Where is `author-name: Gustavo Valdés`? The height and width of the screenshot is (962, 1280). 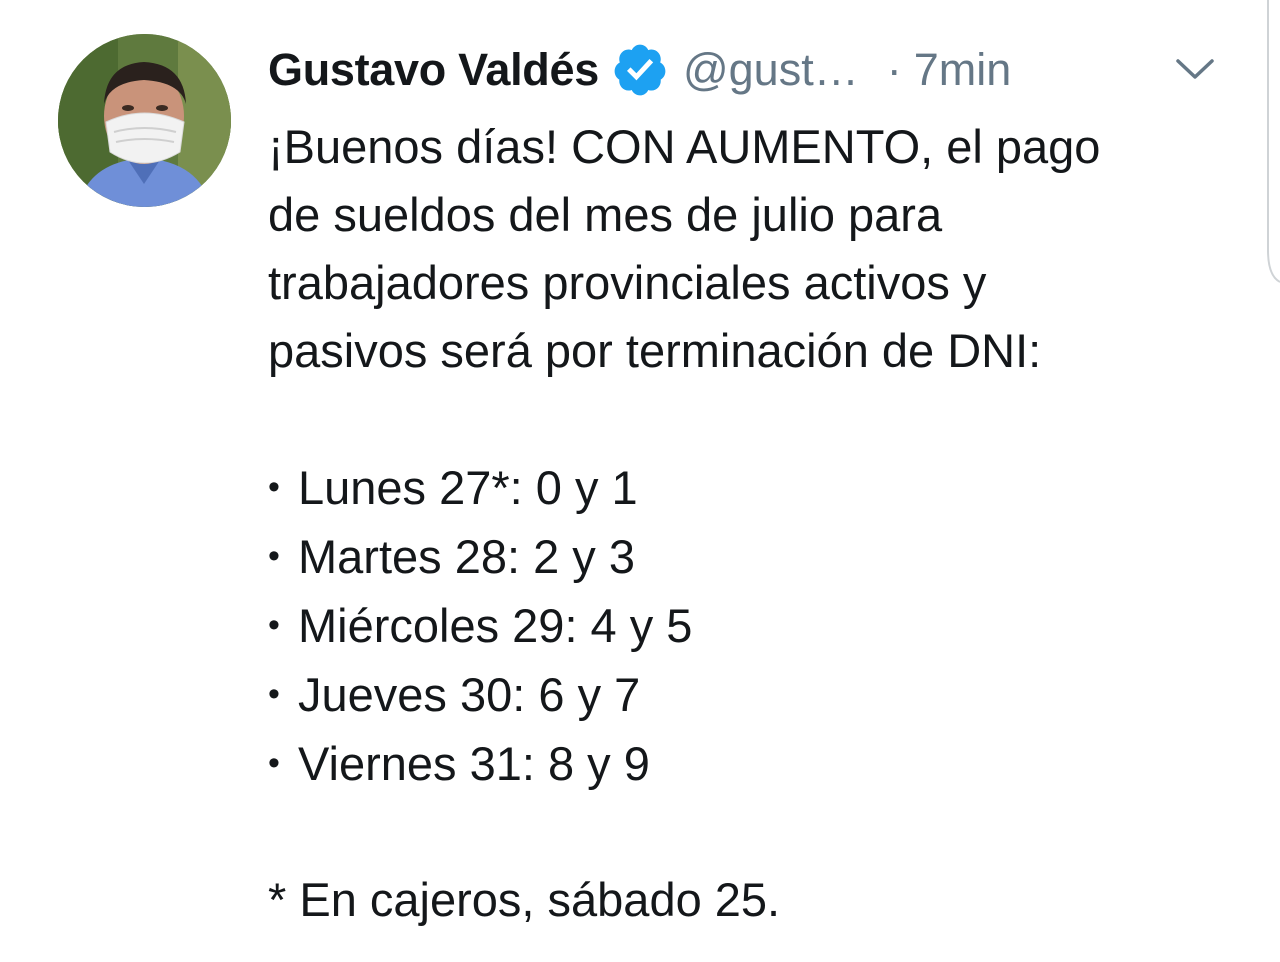
author-name: Gustavo Valdés is located at coordinates (433, 70).